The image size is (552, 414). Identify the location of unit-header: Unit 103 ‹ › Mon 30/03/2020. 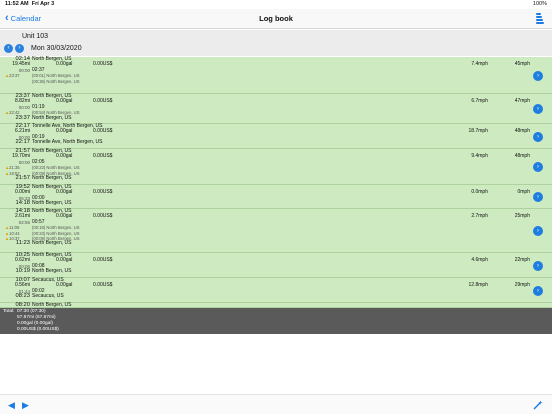
(276, 43).